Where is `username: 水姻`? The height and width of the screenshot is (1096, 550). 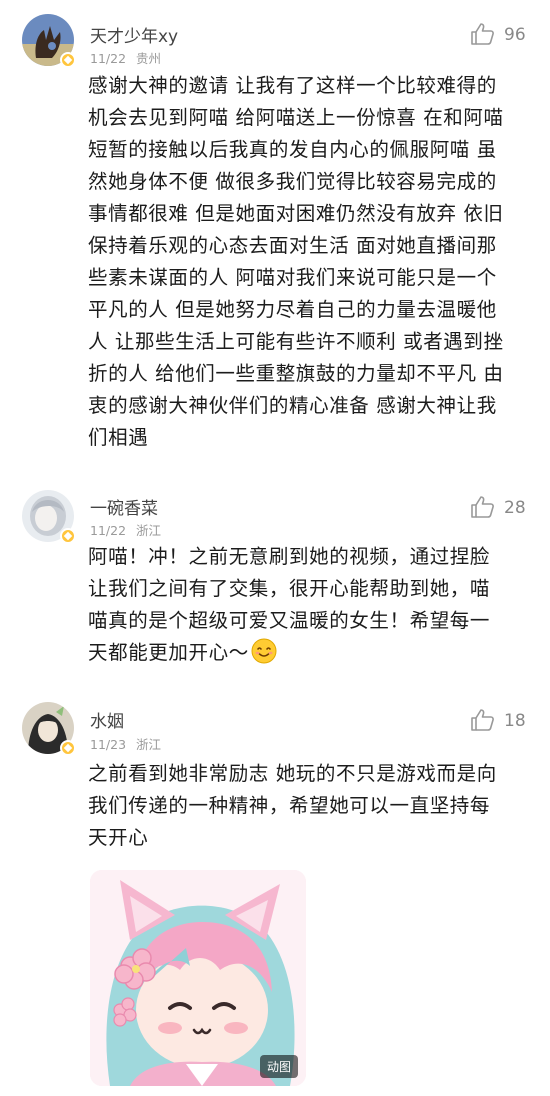
username: 水姻 is located at coordinates (107, 719).